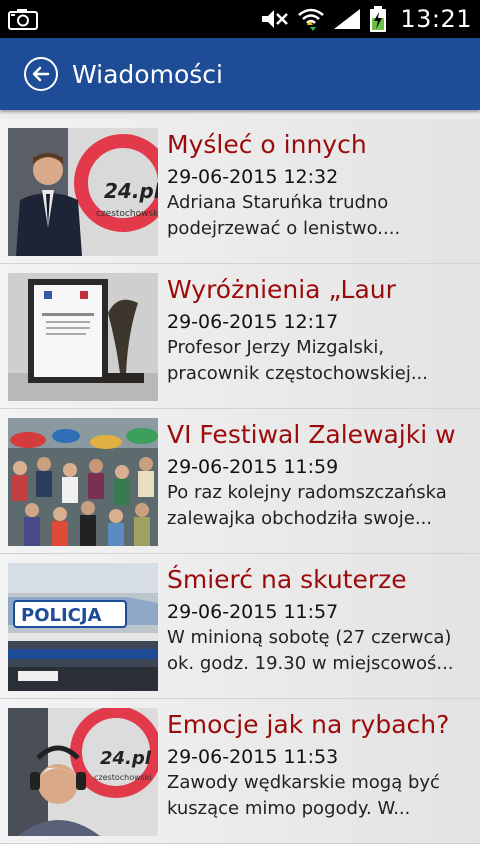 The height and width of the screenshot is (844, 480). Describe the element at coordinates (147, 74) in the screenshot. I see `page-title: Wiadomości` at that location.